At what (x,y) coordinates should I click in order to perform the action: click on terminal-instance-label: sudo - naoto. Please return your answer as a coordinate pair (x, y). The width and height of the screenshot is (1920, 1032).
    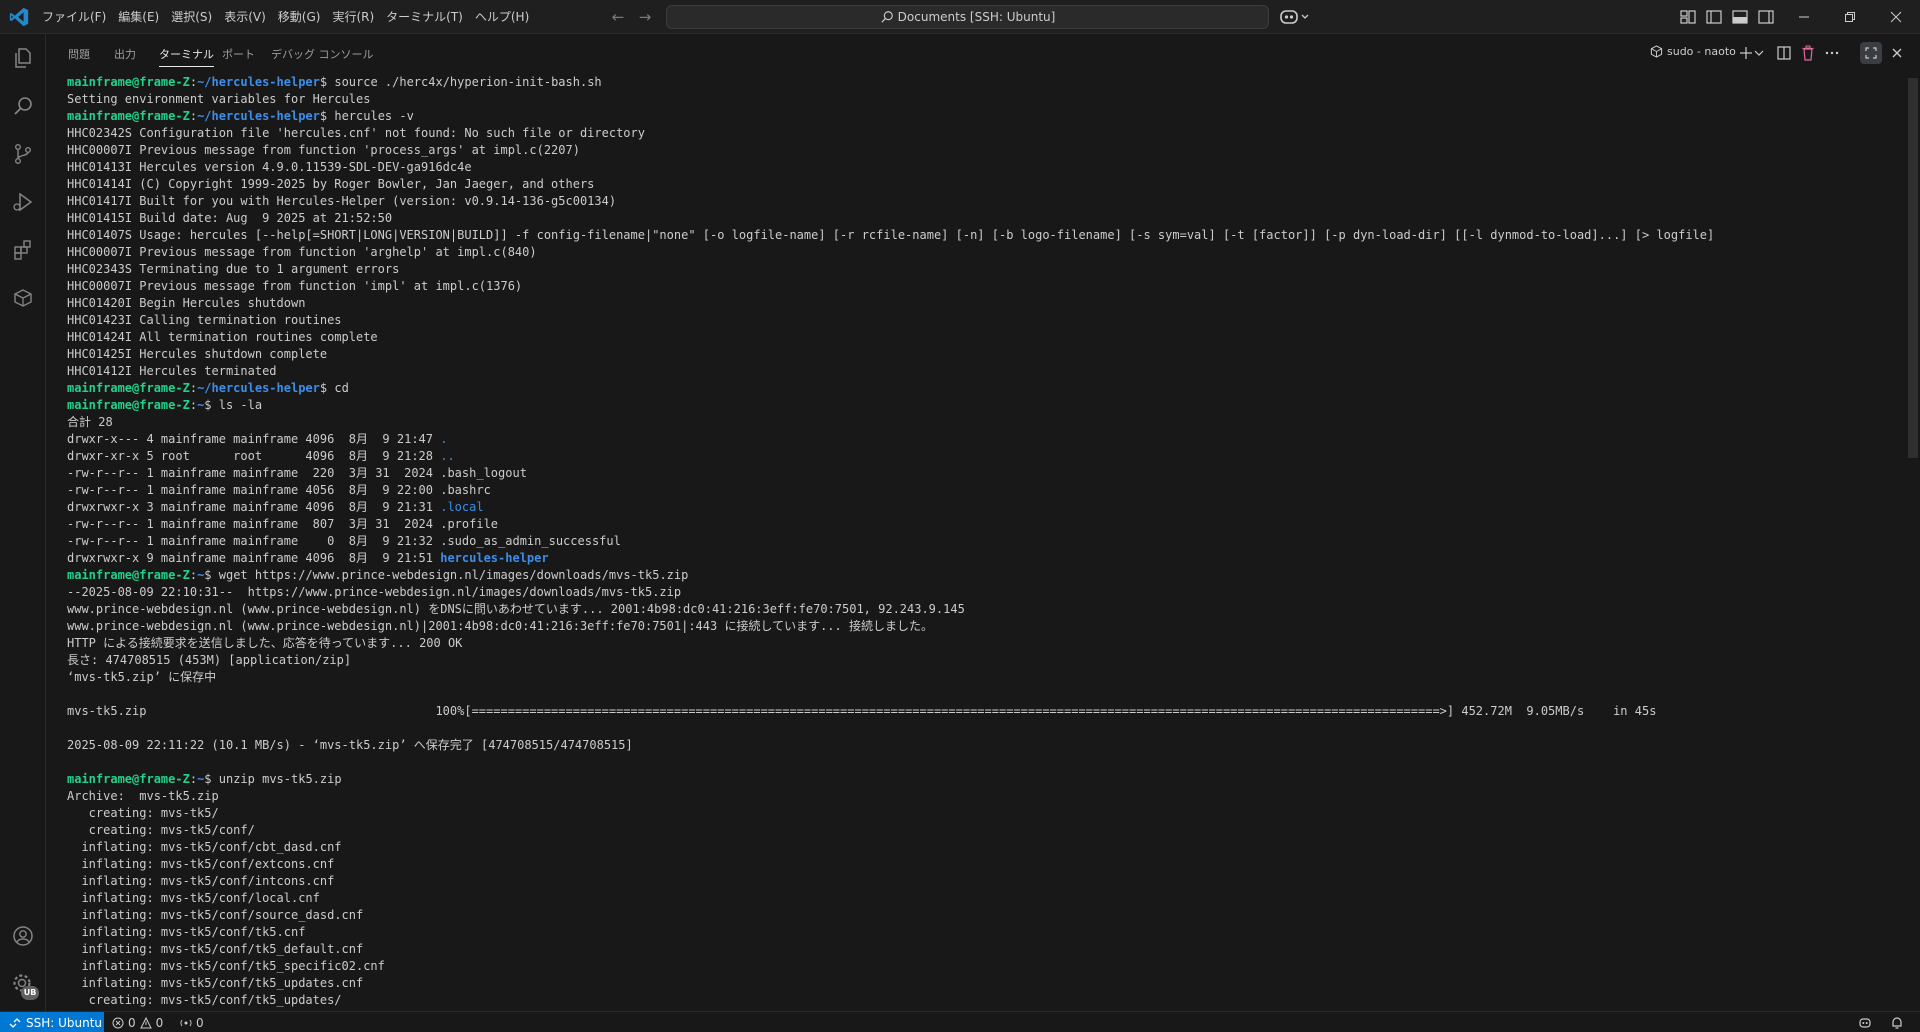
    Looking at the image, I should click on (1693, 51).